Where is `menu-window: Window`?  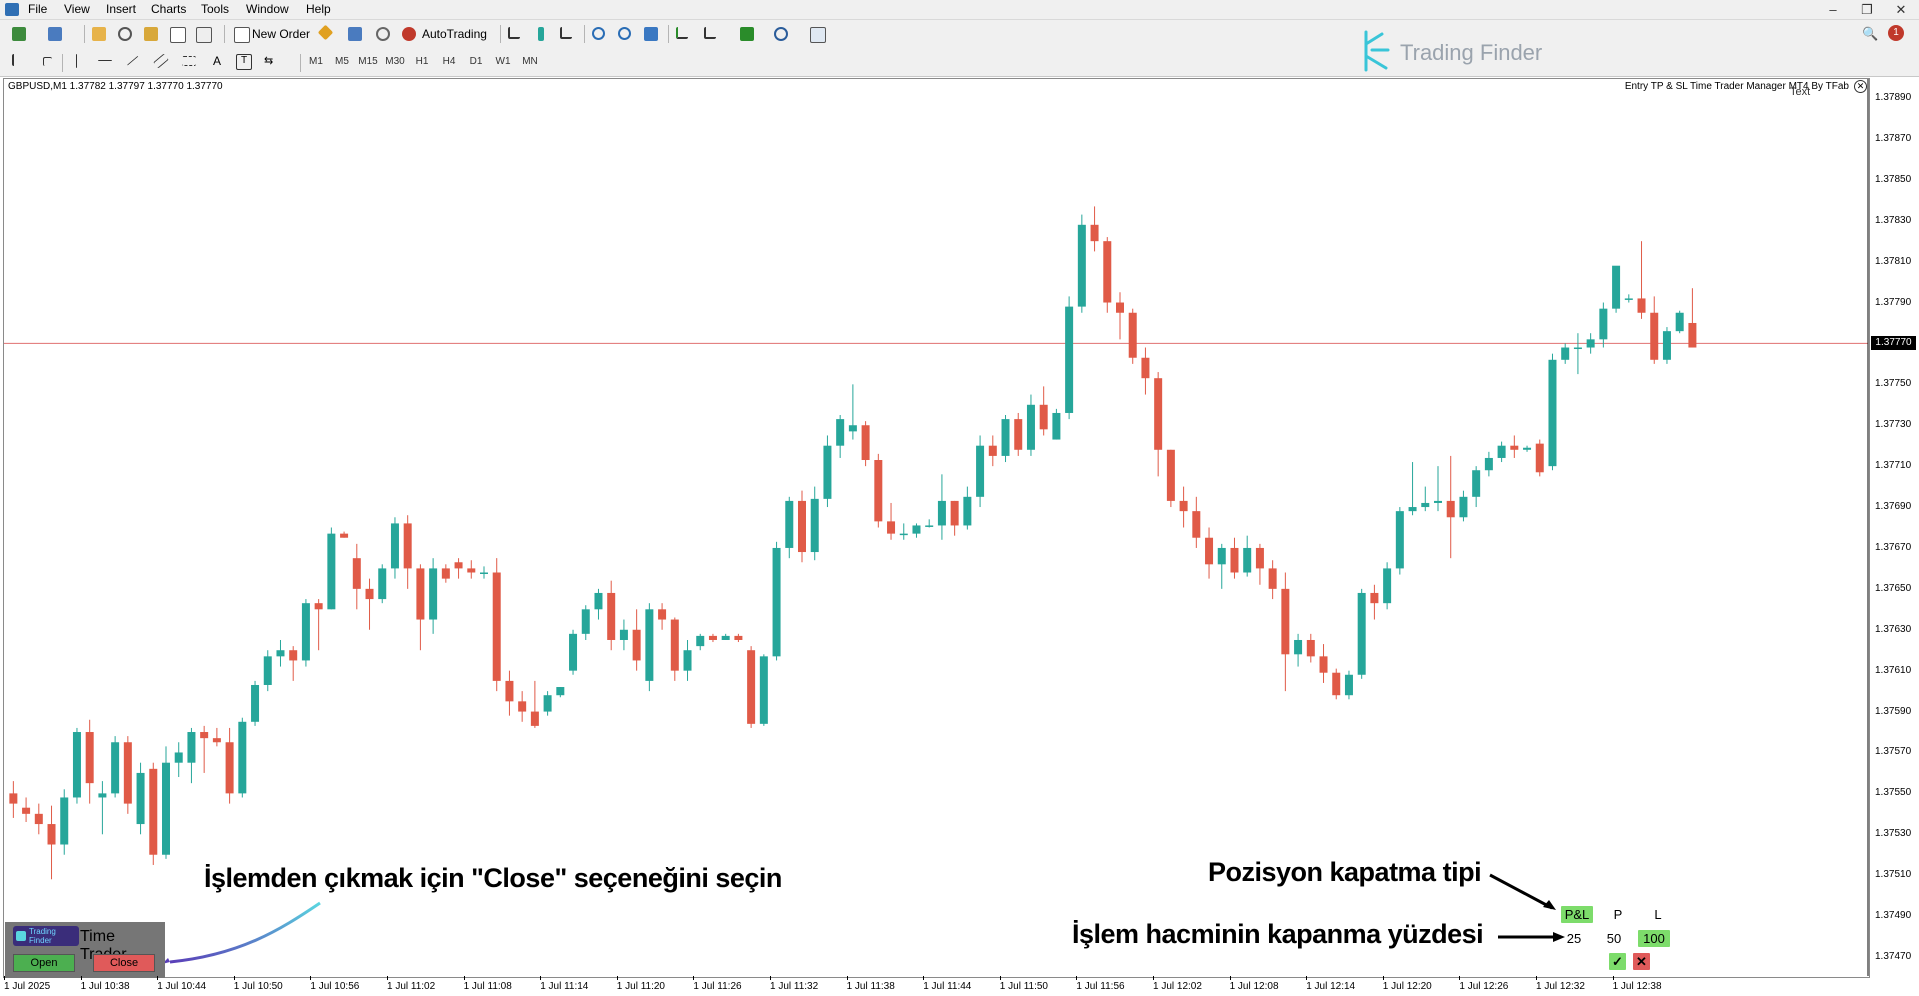 menu-window: Window is located at coordinates (267, 9).